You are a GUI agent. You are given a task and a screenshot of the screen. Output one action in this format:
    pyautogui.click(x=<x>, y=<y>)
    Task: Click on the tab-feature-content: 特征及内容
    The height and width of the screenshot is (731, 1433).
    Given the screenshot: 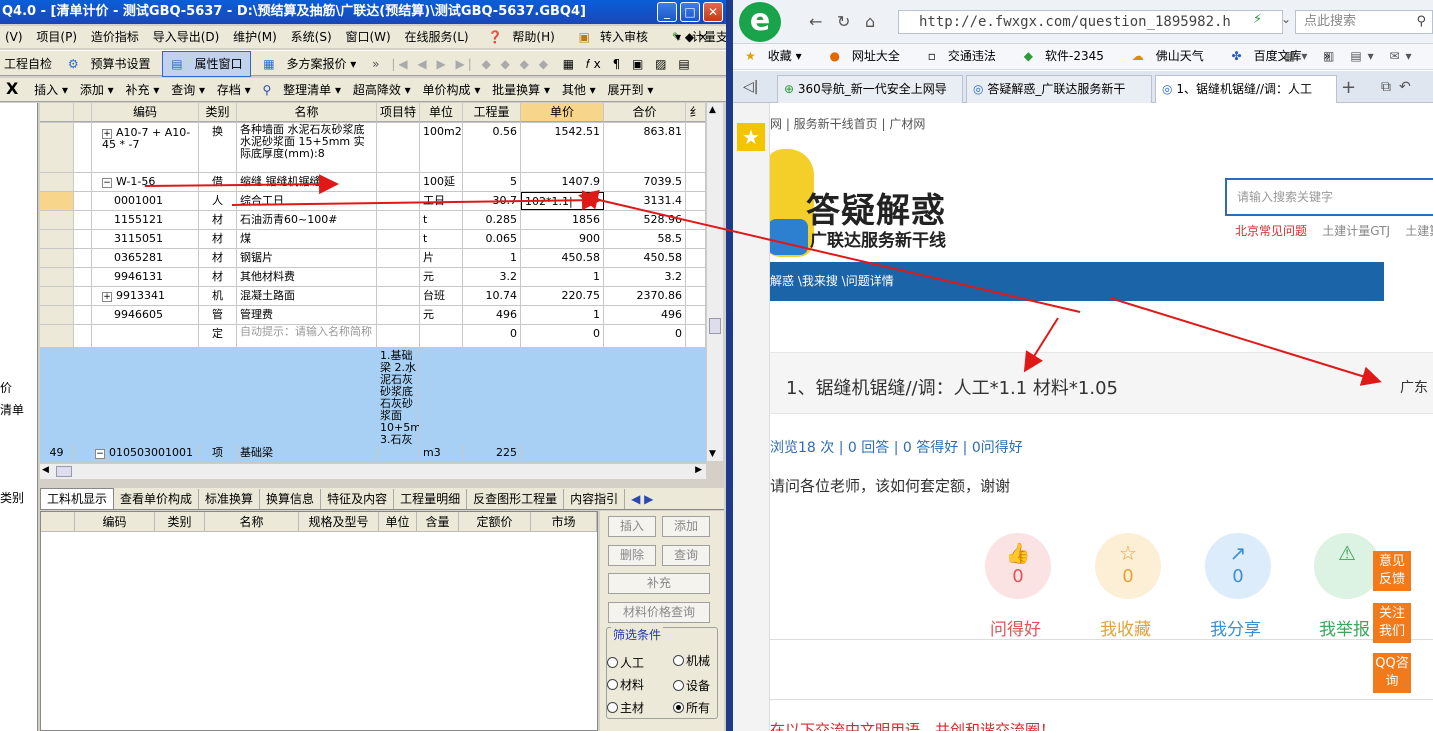 What is the action you would take?
    pyautogui.click(x=358, y=499)
    